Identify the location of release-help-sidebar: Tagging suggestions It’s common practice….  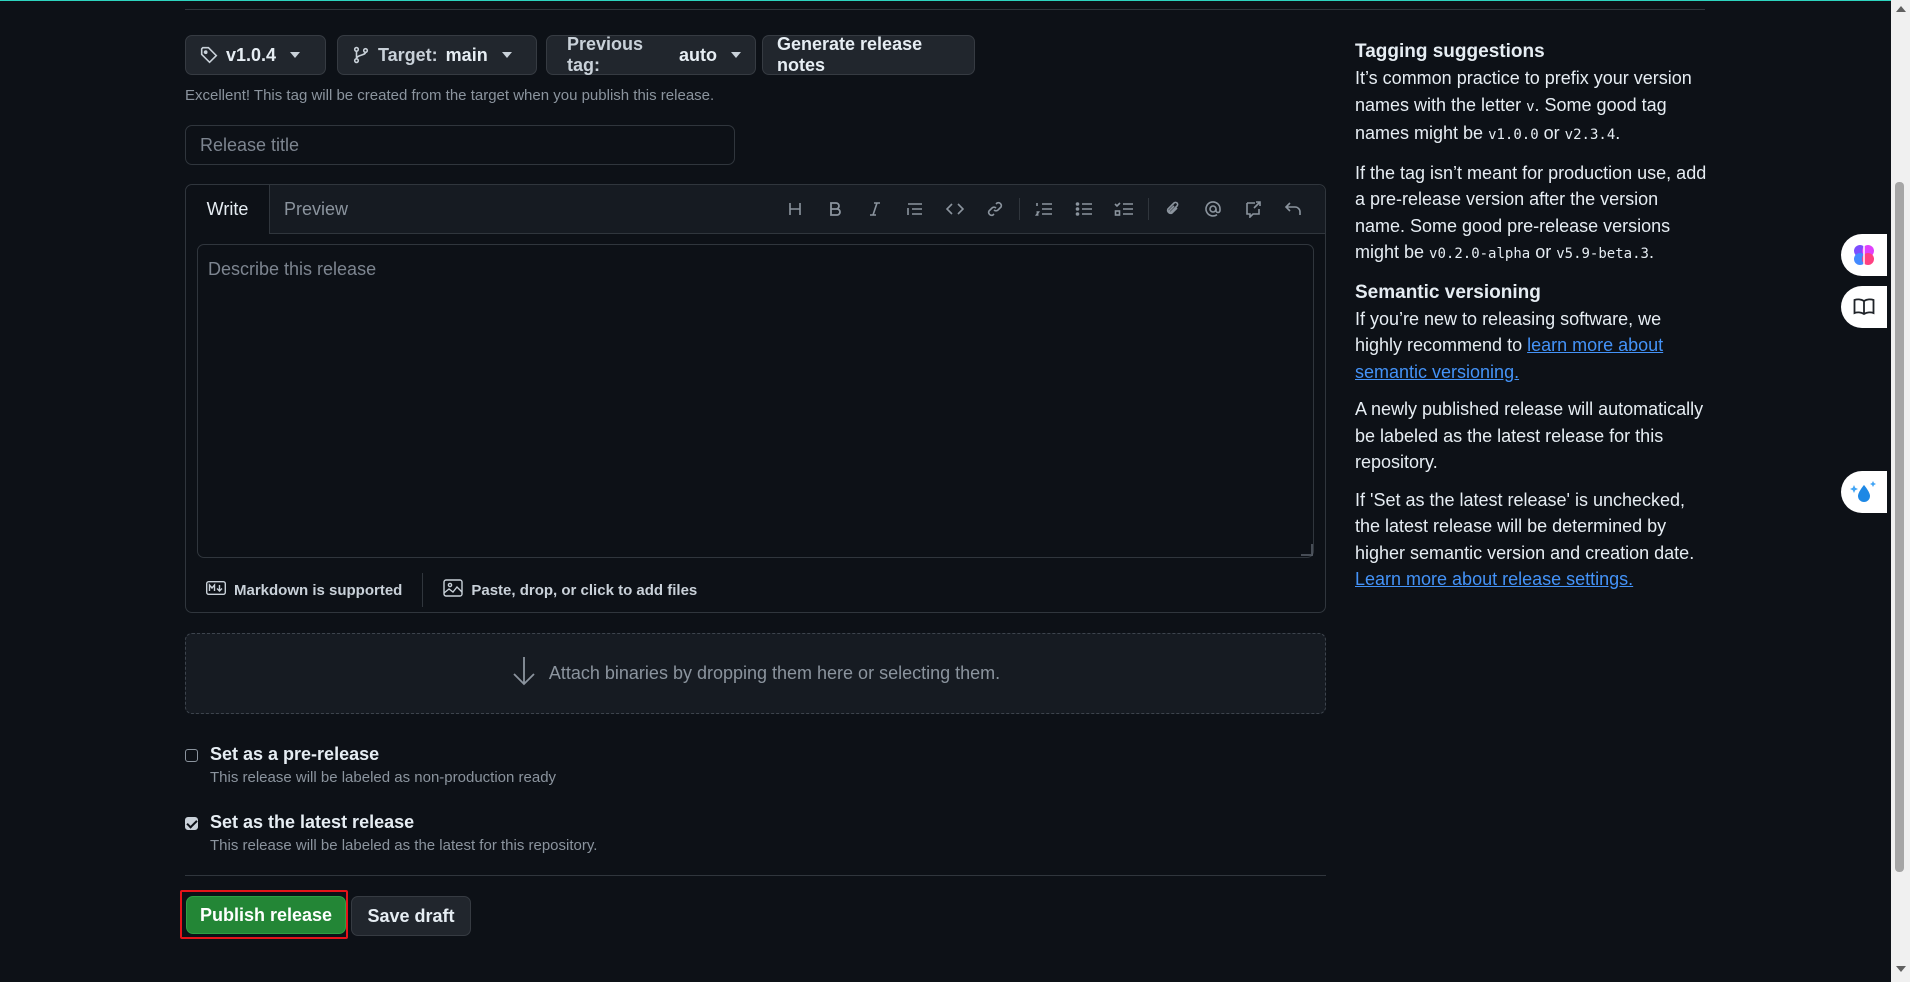
(1532, 321).